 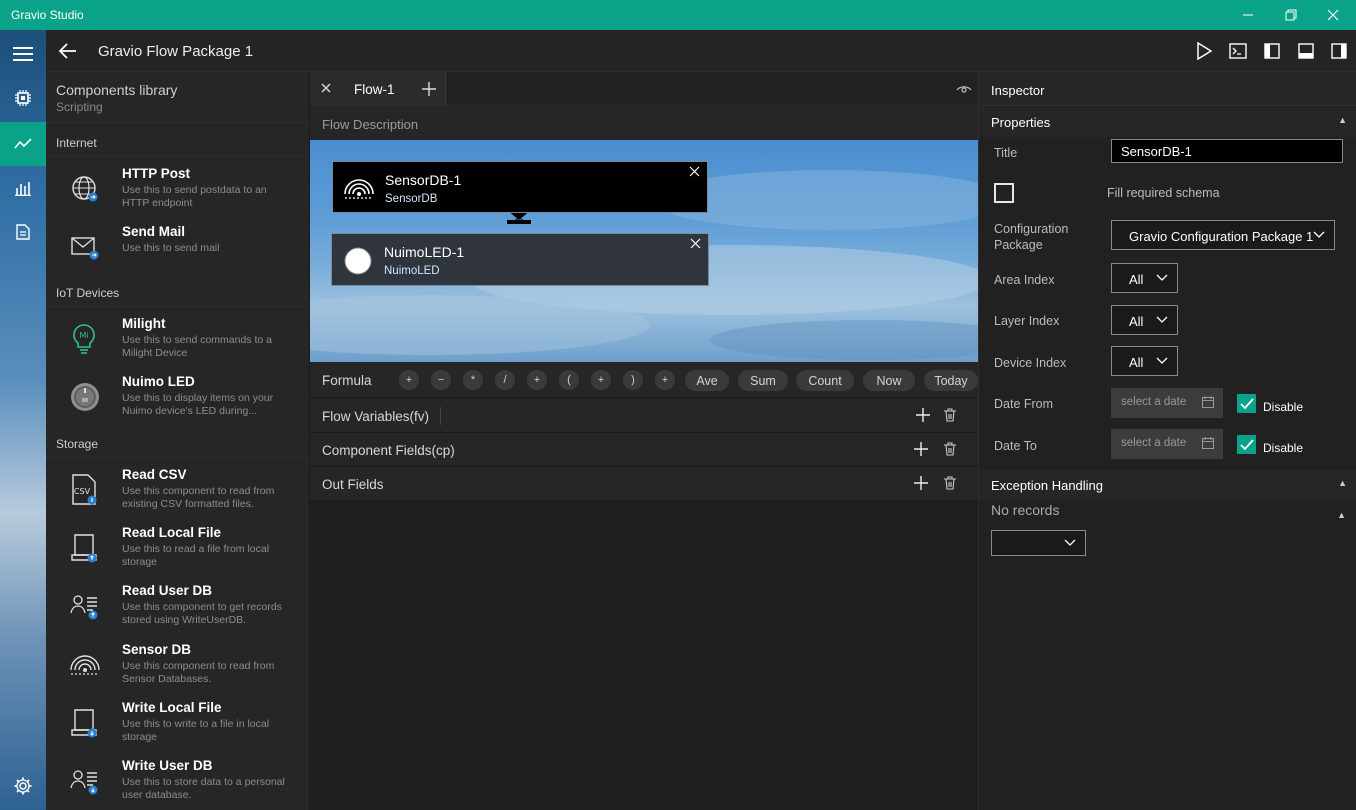 What do you see at coordinates (1246, 403) in the screenshot?
I see `date-from-disable-checkbox` at bounding box center [1246, 403].